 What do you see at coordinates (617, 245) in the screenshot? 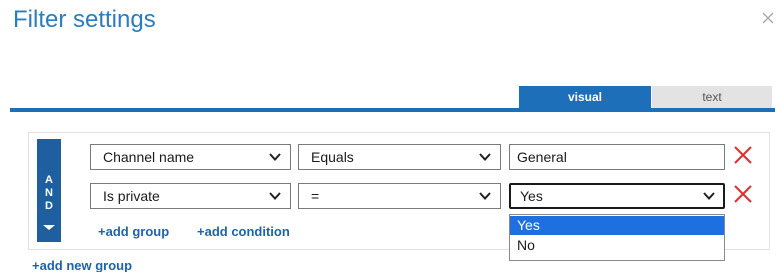
I see `dropdown-option-no: No` at bounding box center [617, 245].